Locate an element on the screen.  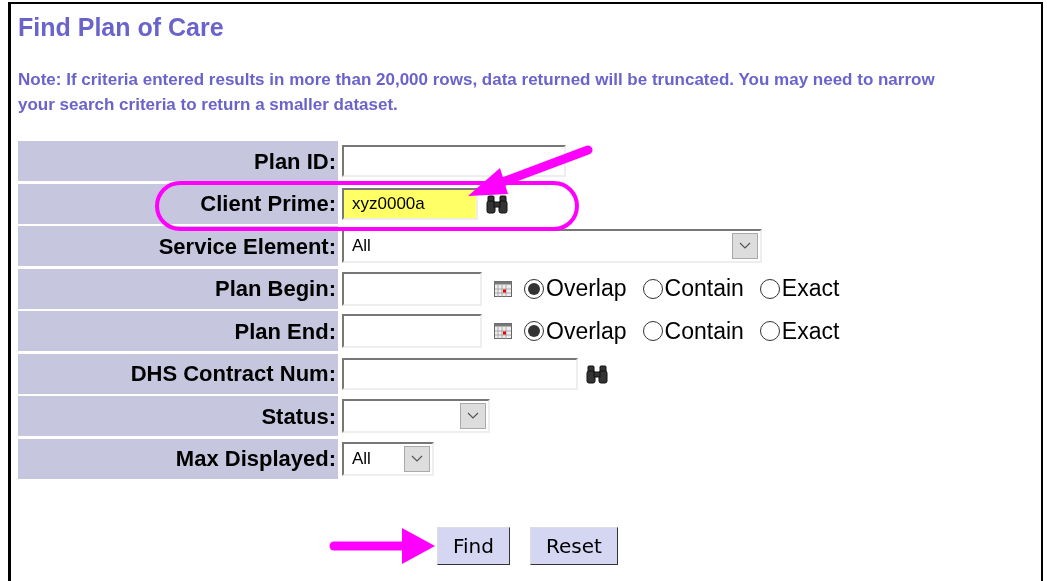
field-label: Max Displayed: is located at coordinates (178, 458).